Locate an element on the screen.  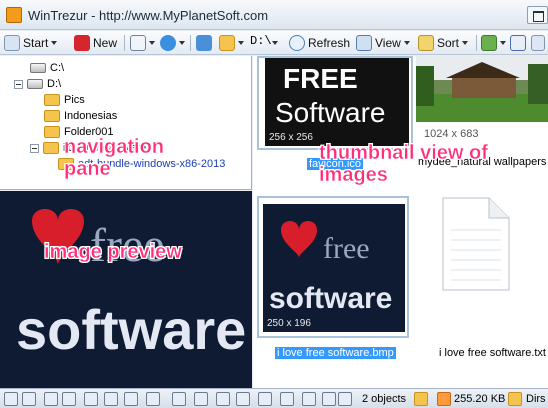
tree-item-label: Pics is located at coordinates (74, 100).